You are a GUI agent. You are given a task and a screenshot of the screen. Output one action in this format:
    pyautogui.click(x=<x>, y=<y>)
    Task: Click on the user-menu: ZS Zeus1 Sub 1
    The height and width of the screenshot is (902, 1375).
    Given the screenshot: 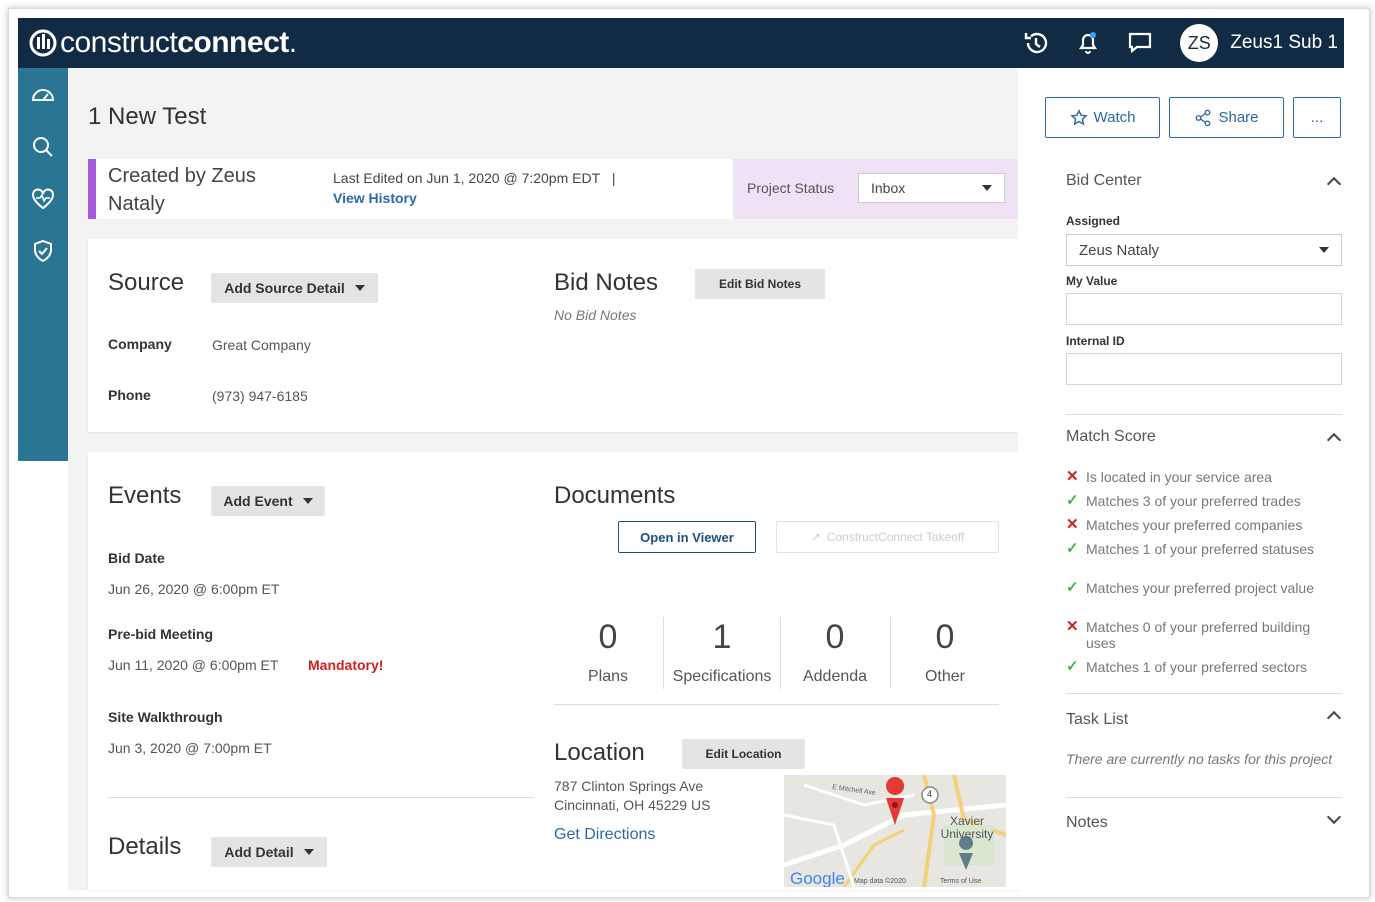 What is the action you would take?
    pyautogui.click(x=1259, y=43)
    